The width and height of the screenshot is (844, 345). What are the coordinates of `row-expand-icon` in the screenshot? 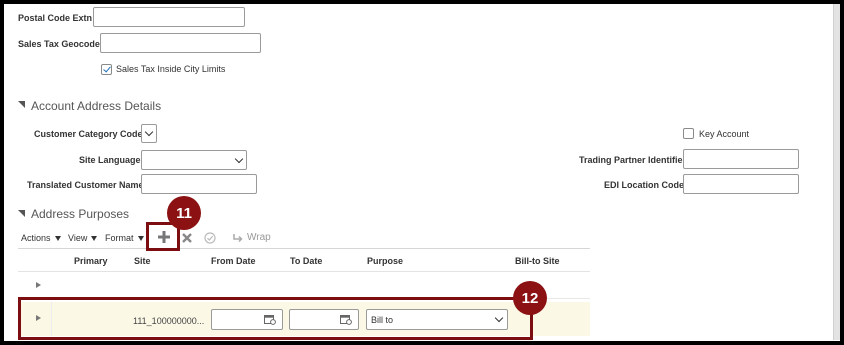 It's located at (38, 285).